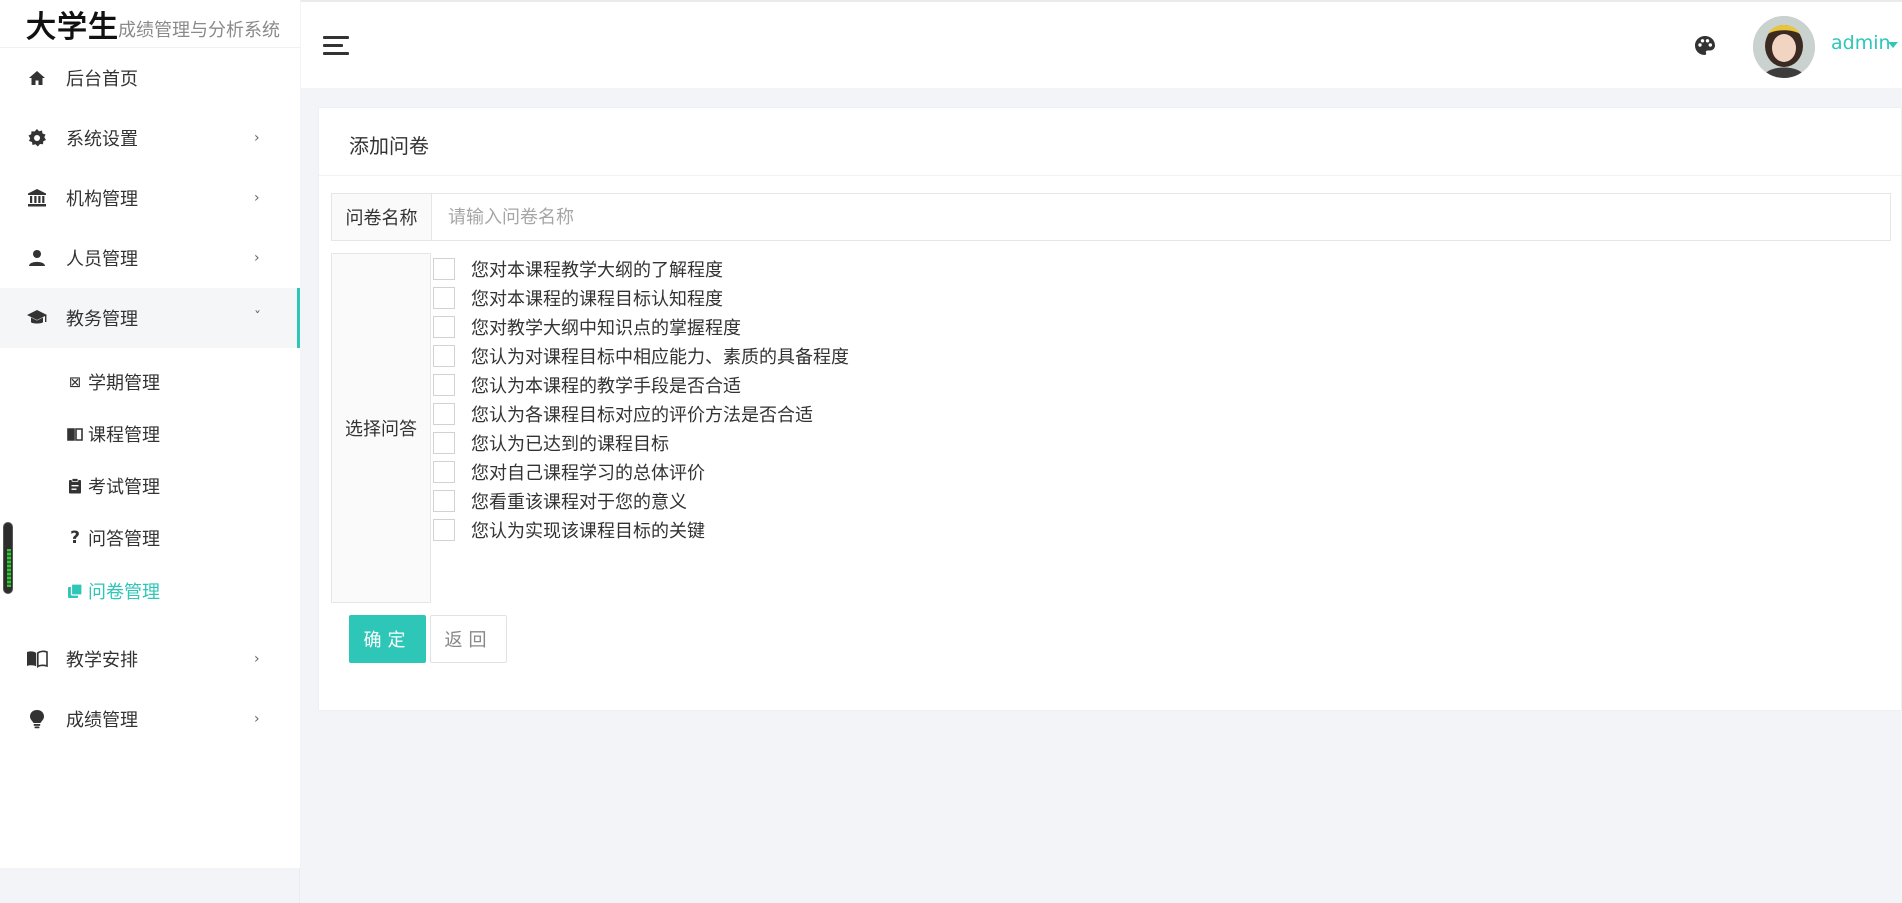 The height and width of the screenshot is (903, 1902). I want to click on sidebar-item-grades: 成绩管理 ›, so click(150, 719).